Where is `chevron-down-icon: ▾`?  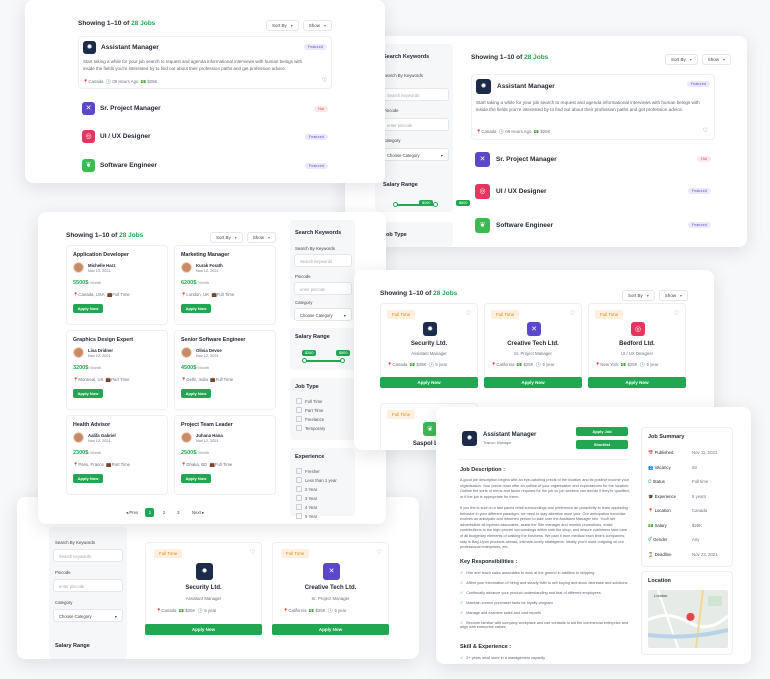 chevron-down-icon: ▾ is located at coordinates (235, 237).